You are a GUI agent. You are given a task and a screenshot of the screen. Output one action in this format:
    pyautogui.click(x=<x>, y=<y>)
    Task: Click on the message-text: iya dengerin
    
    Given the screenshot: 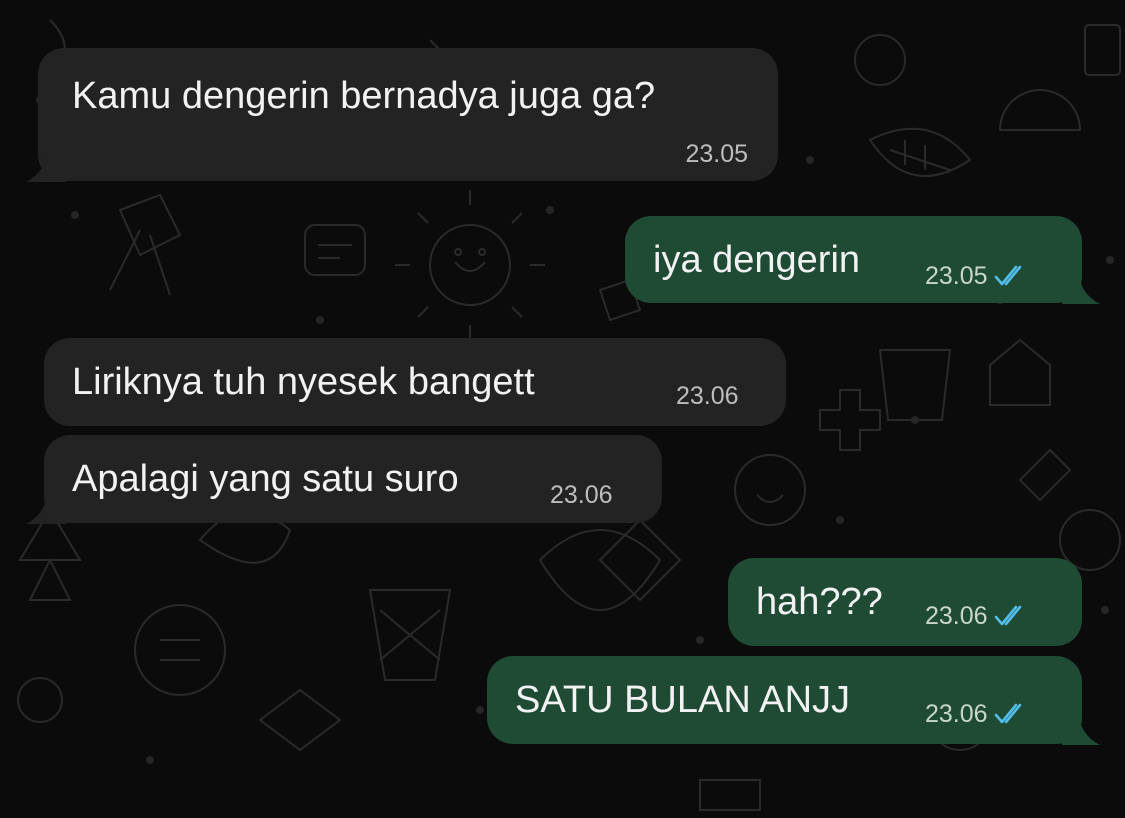 What is the action you would take?
    pyautogui.click(x=757, y=260)
    